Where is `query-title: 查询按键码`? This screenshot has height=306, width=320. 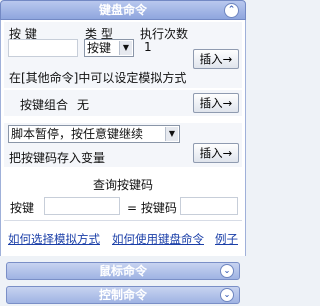
query-title: 查询按键码 is located at coordinates (123, 185).